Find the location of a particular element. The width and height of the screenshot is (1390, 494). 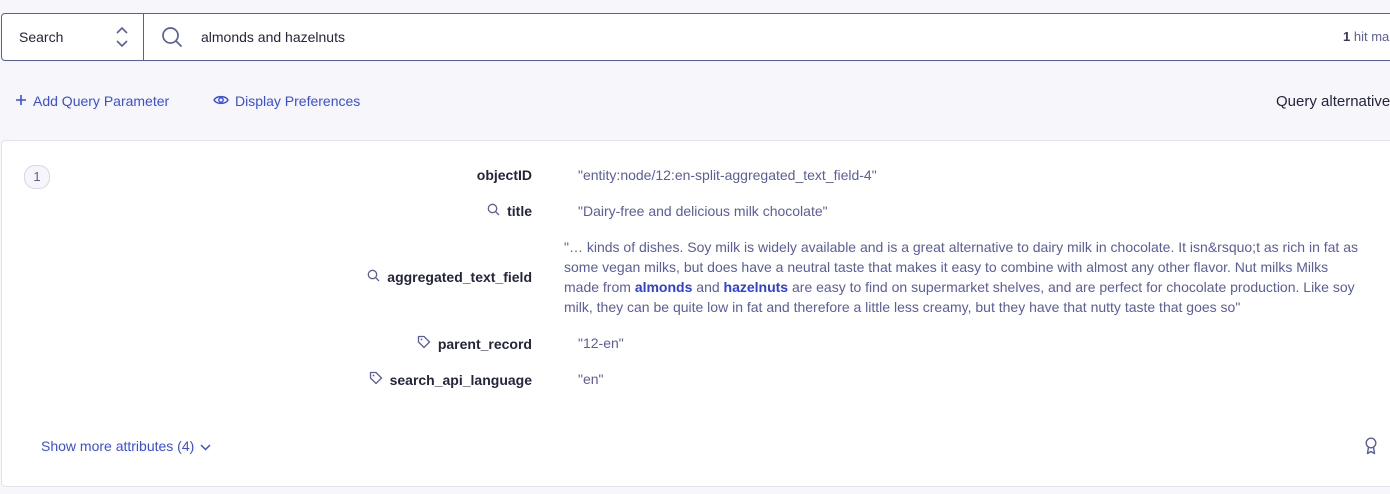

plus-icon is located at coordinates (21, 101).